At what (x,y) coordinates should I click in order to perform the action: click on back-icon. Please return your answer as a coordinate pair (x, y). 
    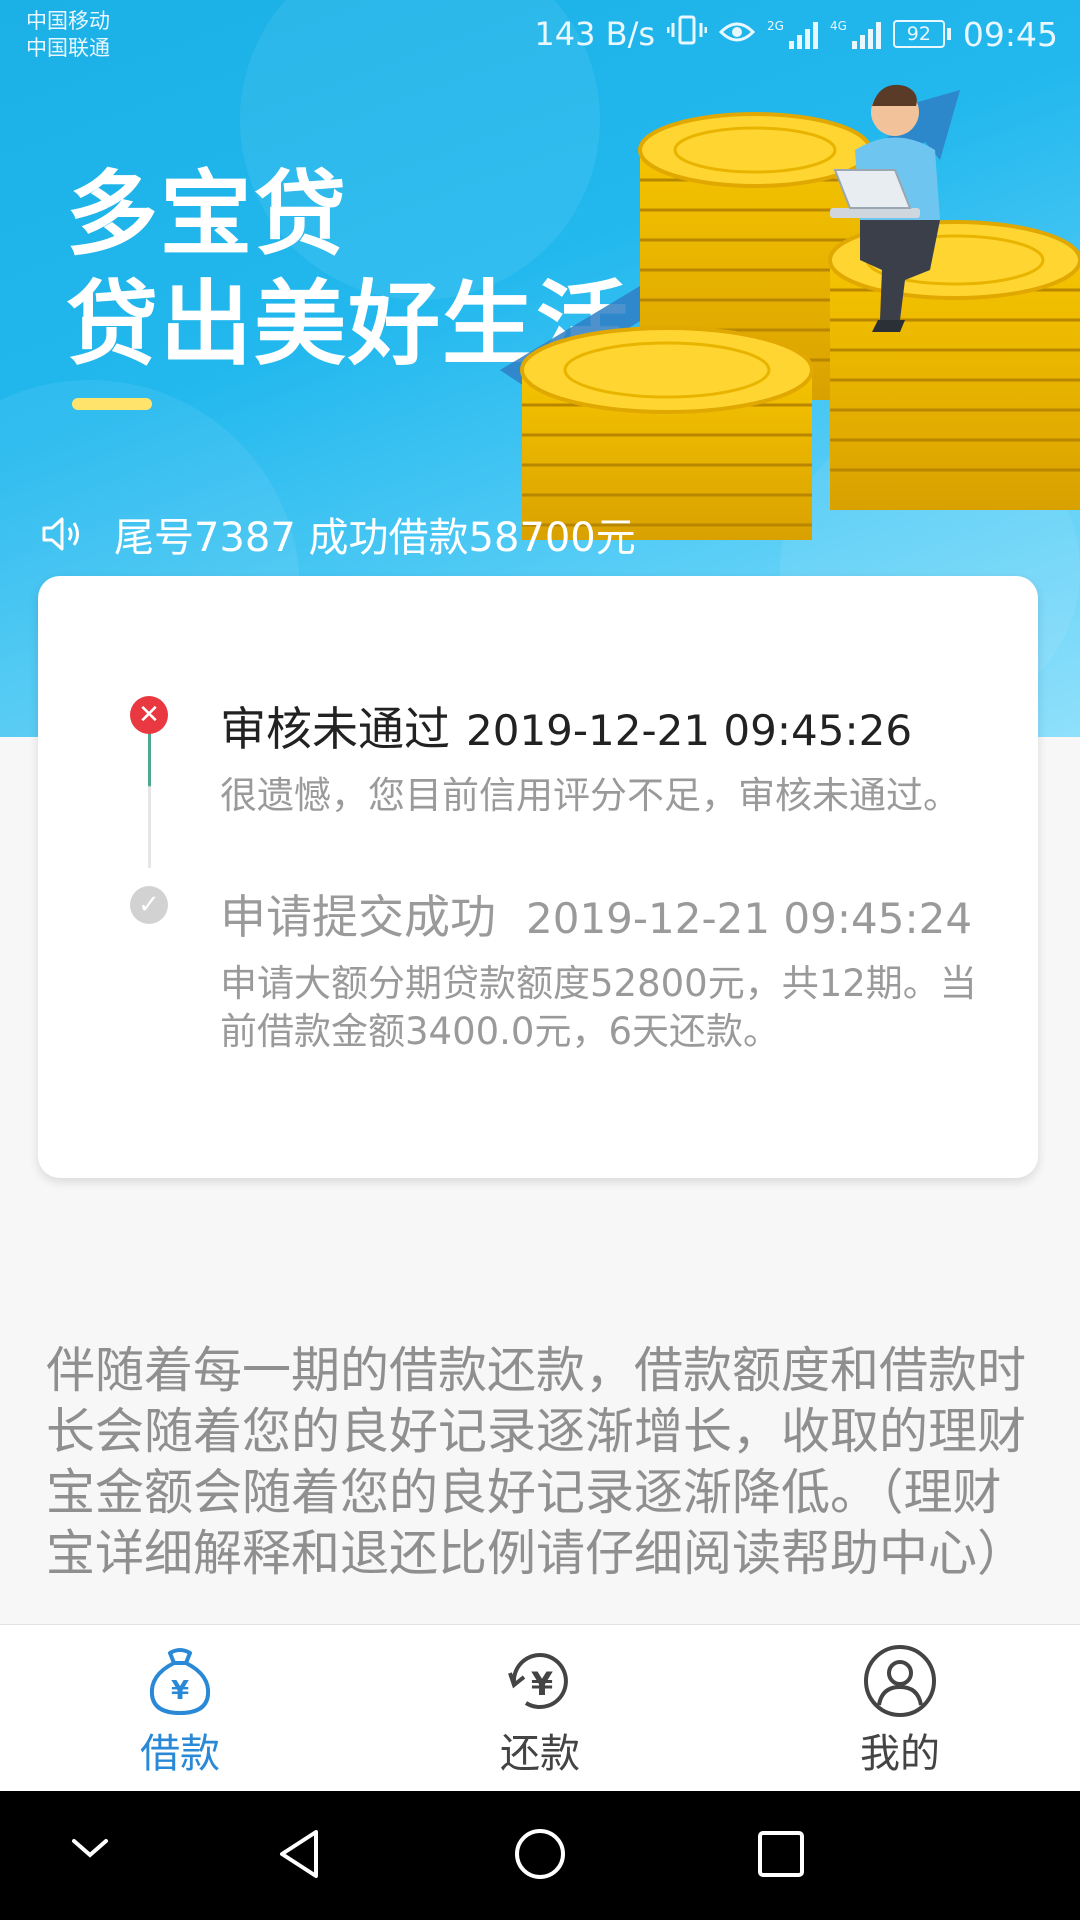
    Looking at the image, I should click on (299, 1854).